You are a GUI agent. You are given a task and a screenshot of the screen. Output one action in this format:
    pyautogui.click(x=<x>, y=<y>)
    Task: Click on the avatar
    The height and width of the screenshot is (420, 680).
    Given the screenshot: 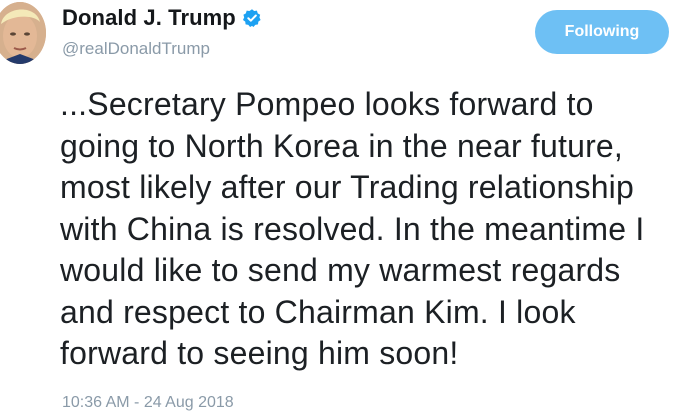 What is the action you would take?
    pyautogui.click(x=23, y=33)
    